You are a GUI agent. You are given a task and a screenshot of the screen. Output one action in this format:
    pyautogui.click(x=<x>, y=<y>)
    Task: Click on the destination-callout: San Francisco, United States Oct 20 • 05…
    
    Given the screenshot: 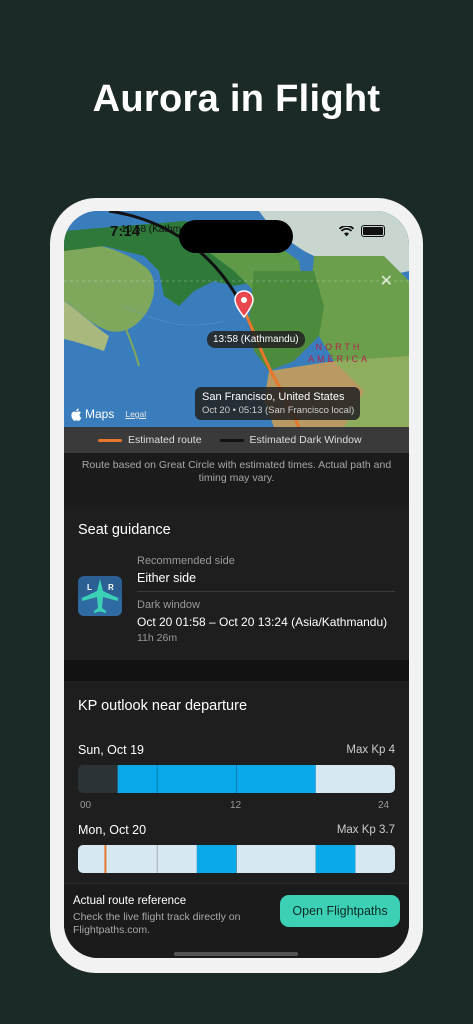 What is the action you would take?
    pyautogui.click(x=278, y=403)
    